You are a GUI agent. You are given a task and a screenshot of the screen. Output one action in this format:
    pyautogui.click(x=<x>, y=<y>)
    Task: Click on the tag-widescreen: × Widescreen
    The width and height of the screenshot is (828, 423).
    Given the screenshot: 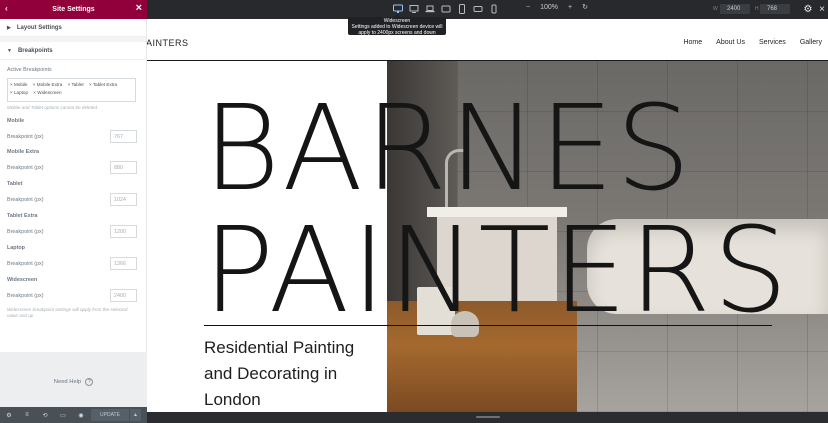 What is the action you would take?
    pyautogui.click(x=47, y=92)
    